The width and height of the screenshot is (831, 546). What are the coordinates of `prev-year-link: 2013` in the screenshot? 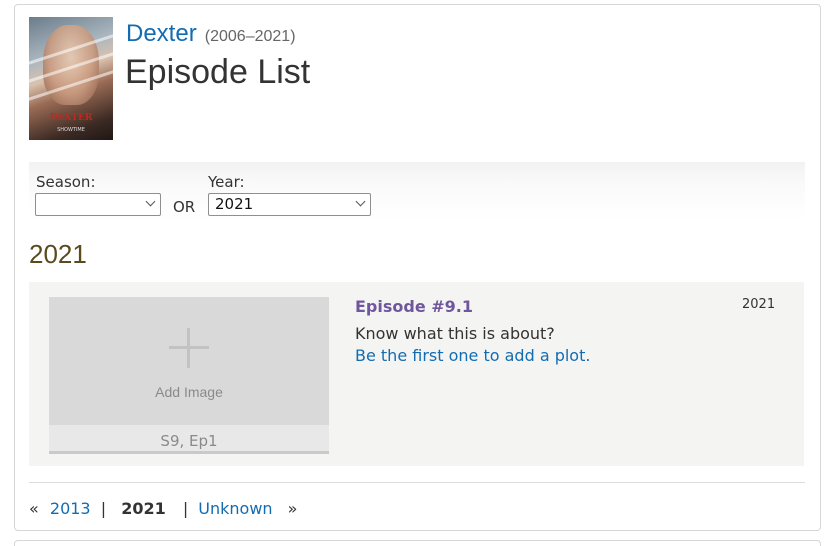 It's located at (70, 508).